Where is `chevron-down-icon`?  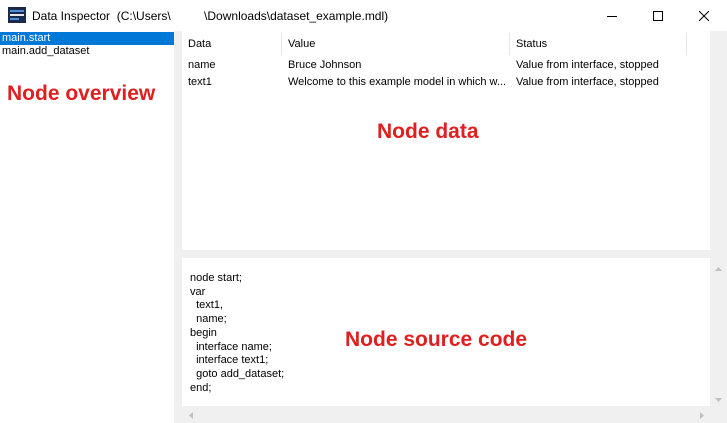 chevron-down-icon is located at coordinates (718, 398).